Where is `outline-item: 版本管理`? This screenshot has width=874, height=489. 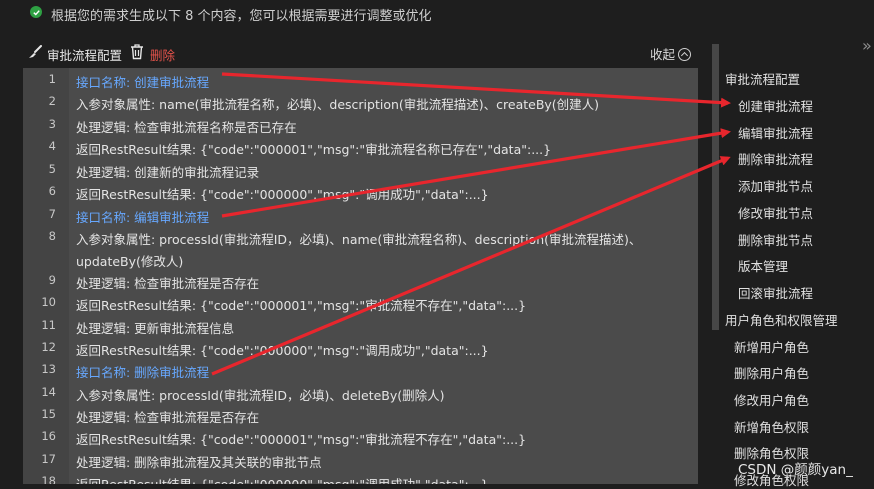 outline-item: 版本管理 is located at coordinates (763, 265).